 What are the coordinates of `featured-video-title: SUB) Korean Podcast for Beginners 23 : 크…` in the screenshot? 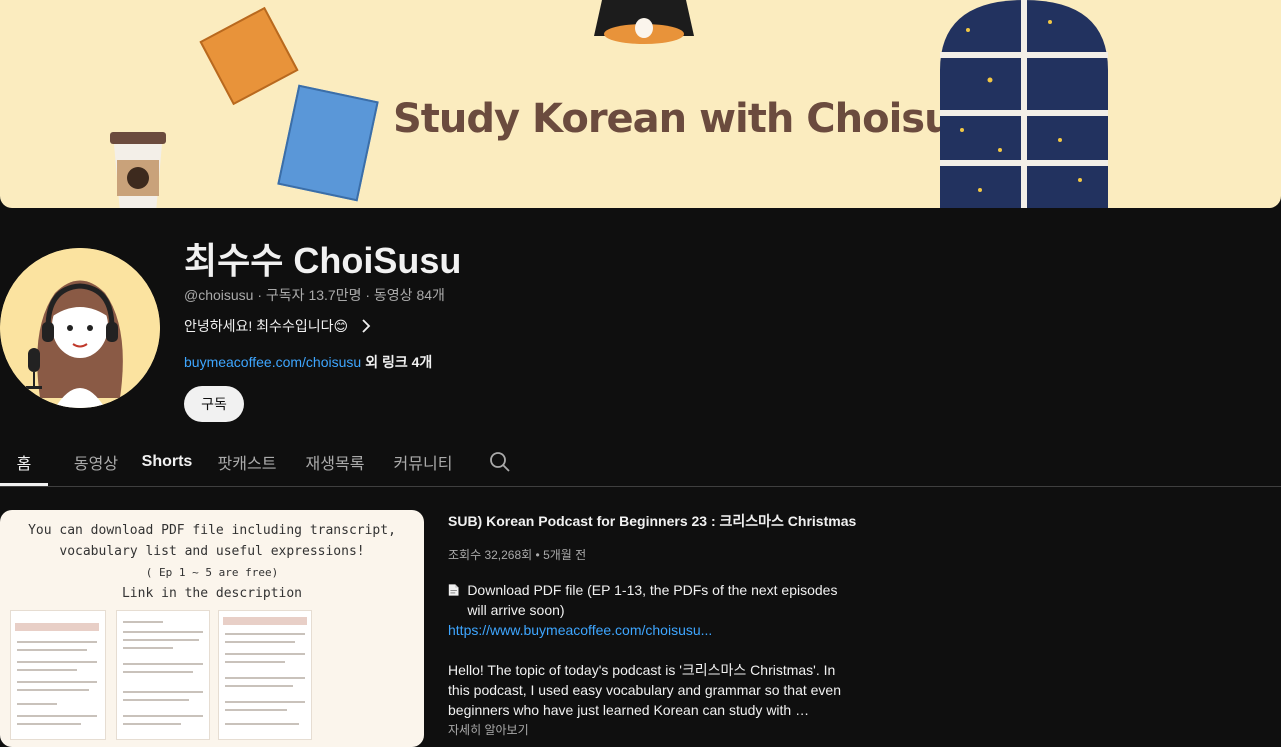 It's located at (652, 521).